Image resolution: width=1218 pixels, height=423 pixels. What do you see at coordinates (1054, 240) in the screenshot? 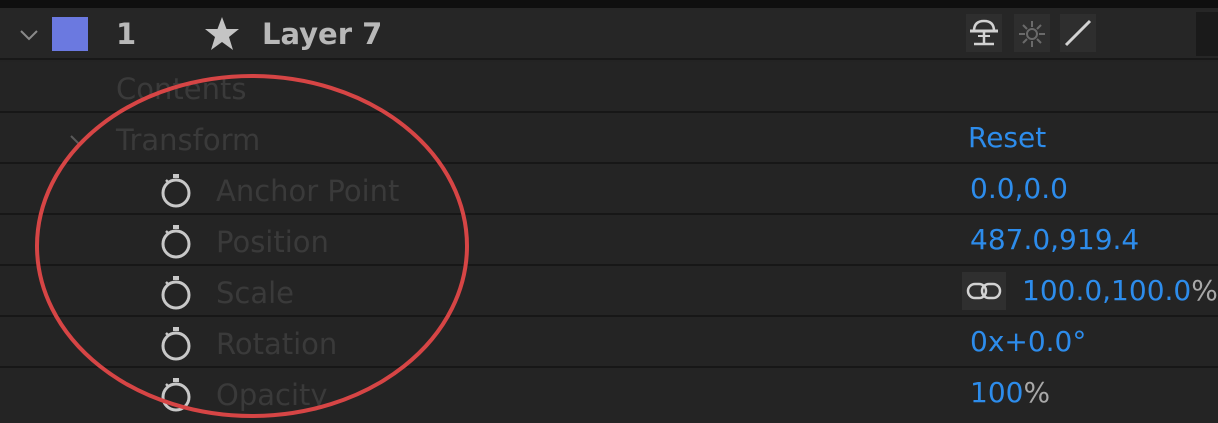
I see `property-value: 487.0,919.4` at bounding box center [1054, 240].